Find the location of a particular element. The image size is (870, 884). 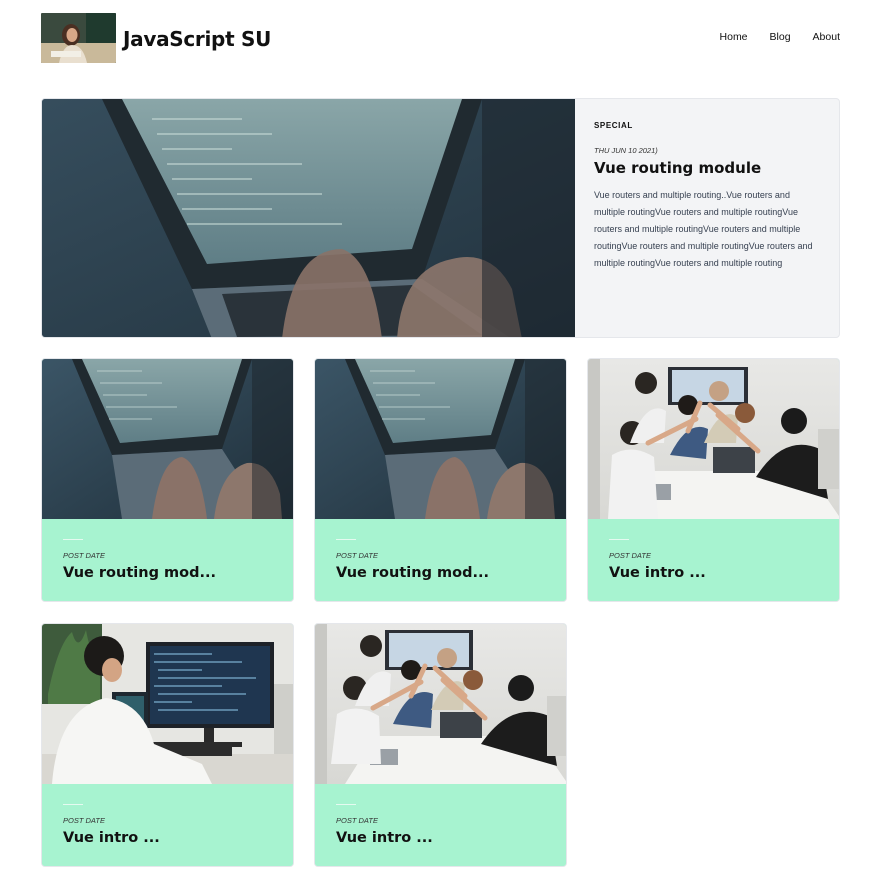

featured-post-date: THU JUN 10 2021) is located at coordinates (626, 150).